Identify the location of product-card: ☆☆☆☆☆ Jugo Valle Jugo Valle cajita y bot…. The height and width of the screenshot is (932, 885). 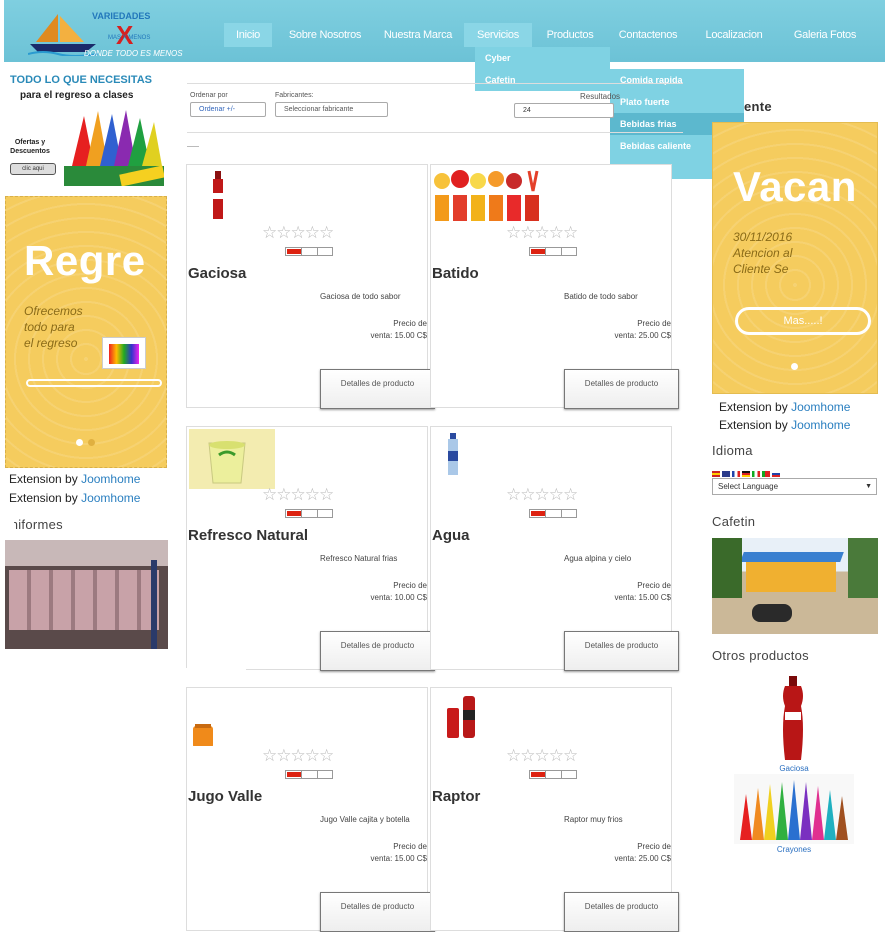
(310, 809).